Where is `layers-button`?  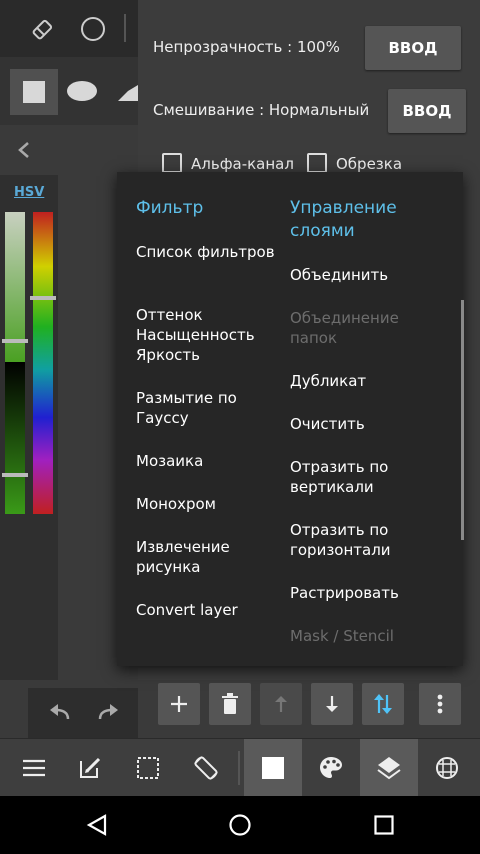
layers-button is located at coordinates (389, 768).